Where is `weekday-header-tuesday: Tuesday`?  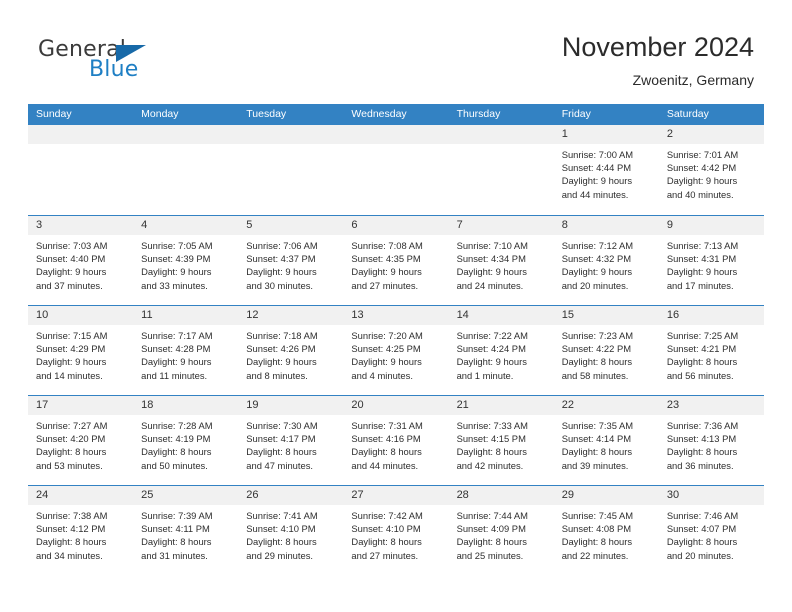
weekday-header-tuesday: Tuesday is located at coordinates (266, 114).